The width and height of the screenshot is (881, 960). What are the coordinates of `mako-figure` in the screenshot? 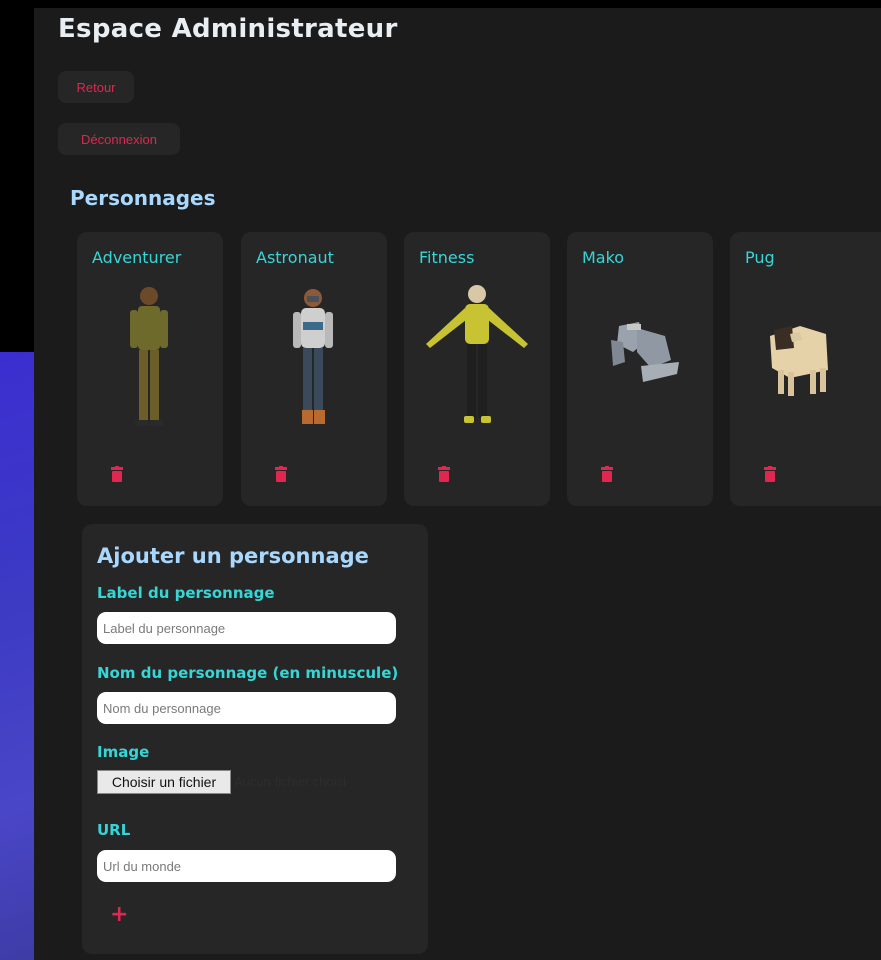 It's located at (645, 352).